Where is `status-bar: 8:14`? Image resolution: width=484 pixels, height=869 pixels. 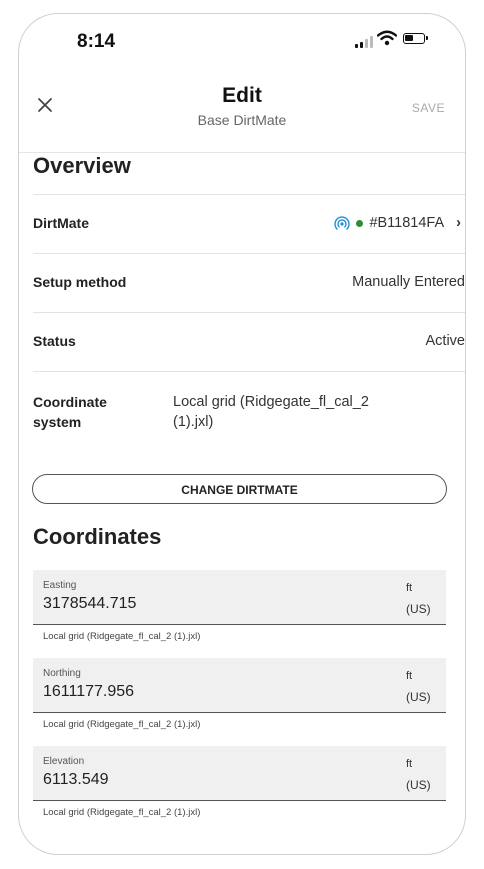
status-bar: 8:14 is located at coordinates (242, 39).